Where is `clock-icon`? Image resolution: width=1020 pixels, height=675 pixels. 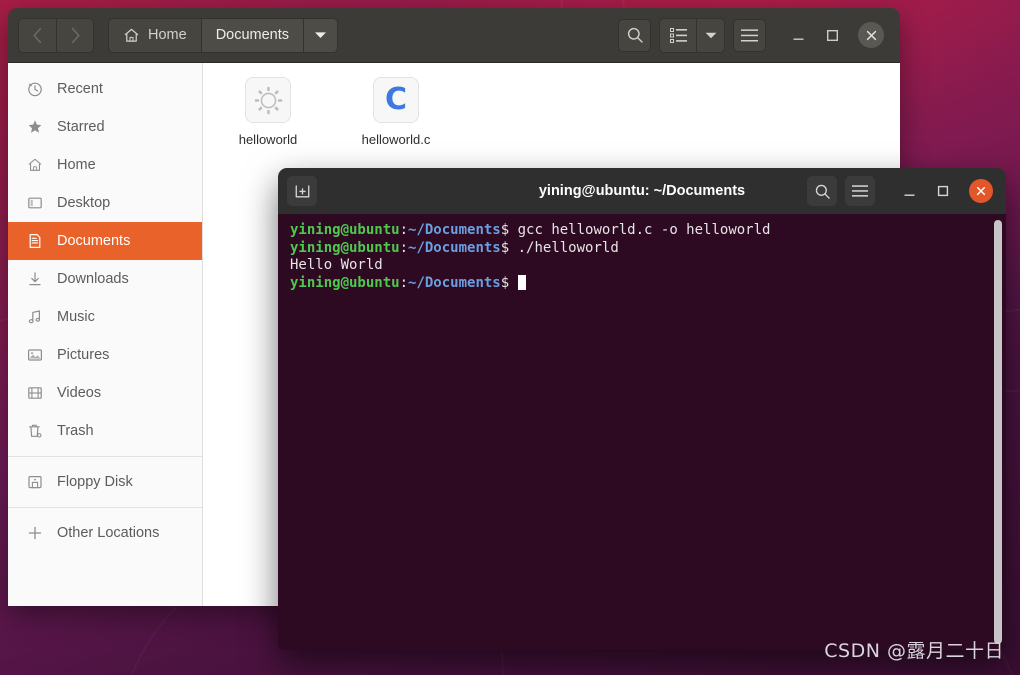 clock-icon is located at coordinates (34, 89).